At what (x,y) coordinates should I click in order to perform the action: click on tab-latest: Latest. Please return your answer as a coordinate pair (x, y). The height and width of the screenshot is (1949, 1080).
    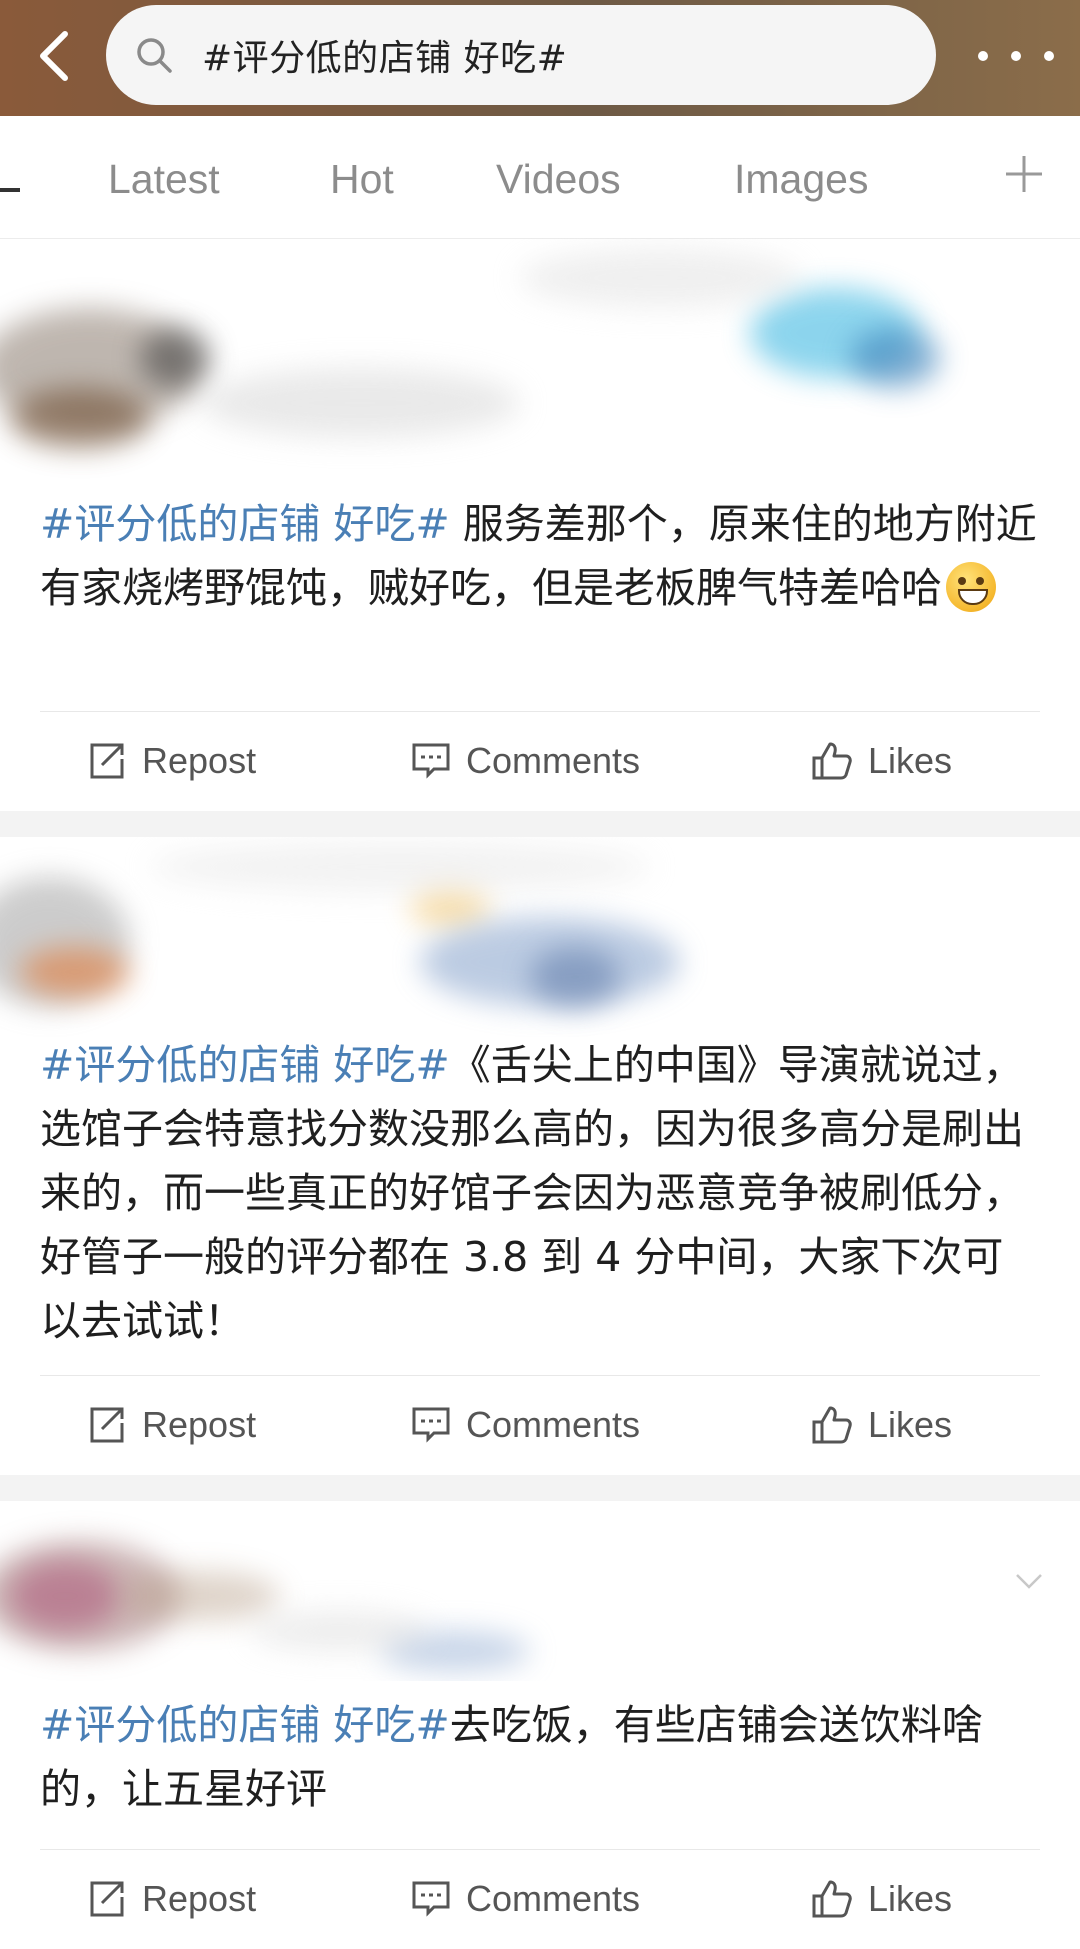
    Looking at the image, I should click on (164, 179).